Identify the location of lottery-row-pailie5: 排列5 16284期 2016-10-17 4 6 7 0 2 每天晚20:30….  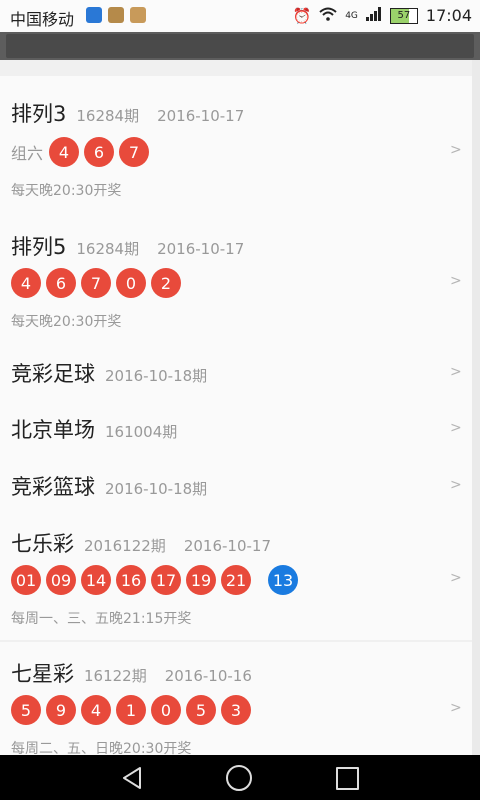
(236, 283).